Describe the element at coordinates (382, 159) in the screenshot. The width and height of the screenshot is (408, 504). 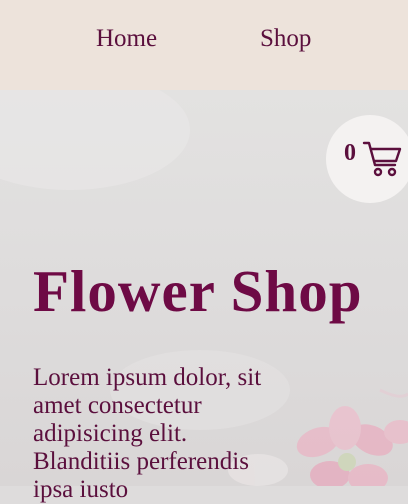
I see `shopping-cart-icon` at that location.